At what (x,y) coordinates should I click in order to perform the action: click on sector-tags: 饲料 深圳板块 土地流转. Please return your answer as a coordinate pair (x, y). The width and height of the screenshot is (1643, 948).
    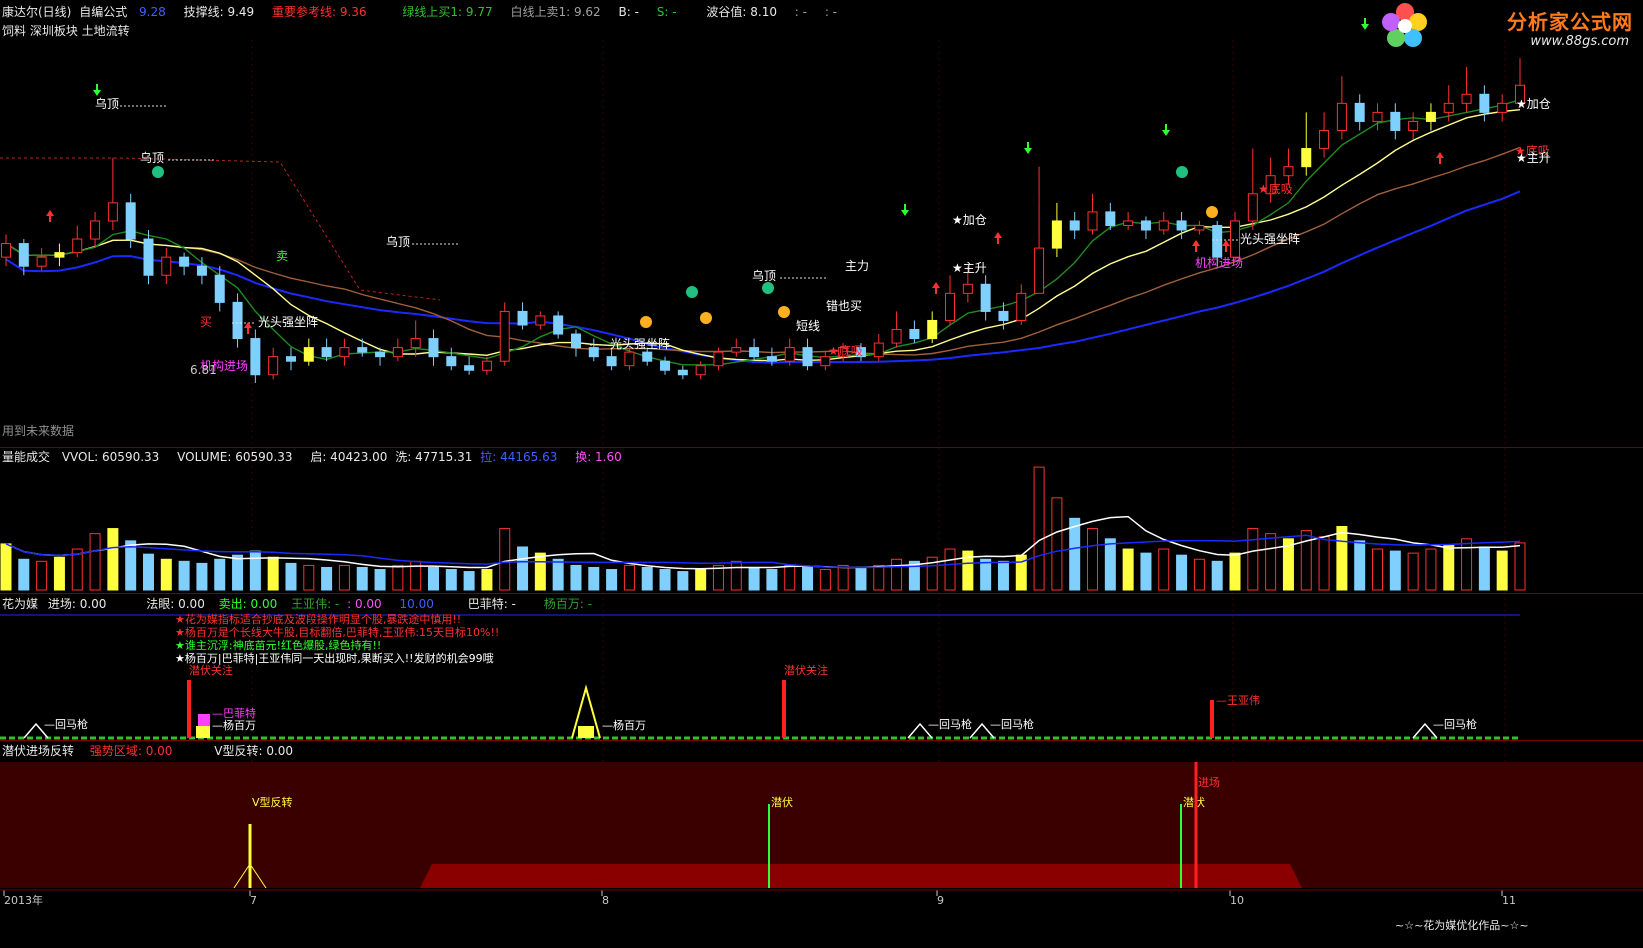
    Looking at the image, I should click on (66, 31).